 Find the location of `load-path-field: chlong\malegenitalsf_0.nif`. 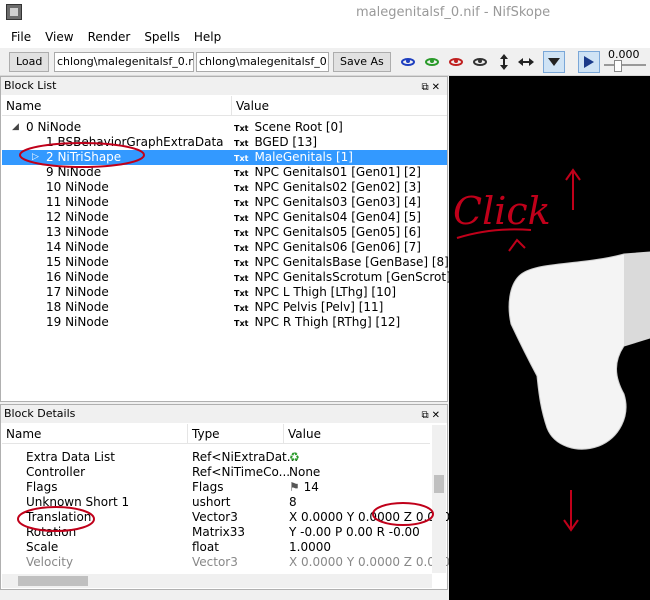

load-path-field: chlong\malegenitalsf_0.nif is located at coordinates (124, 62).